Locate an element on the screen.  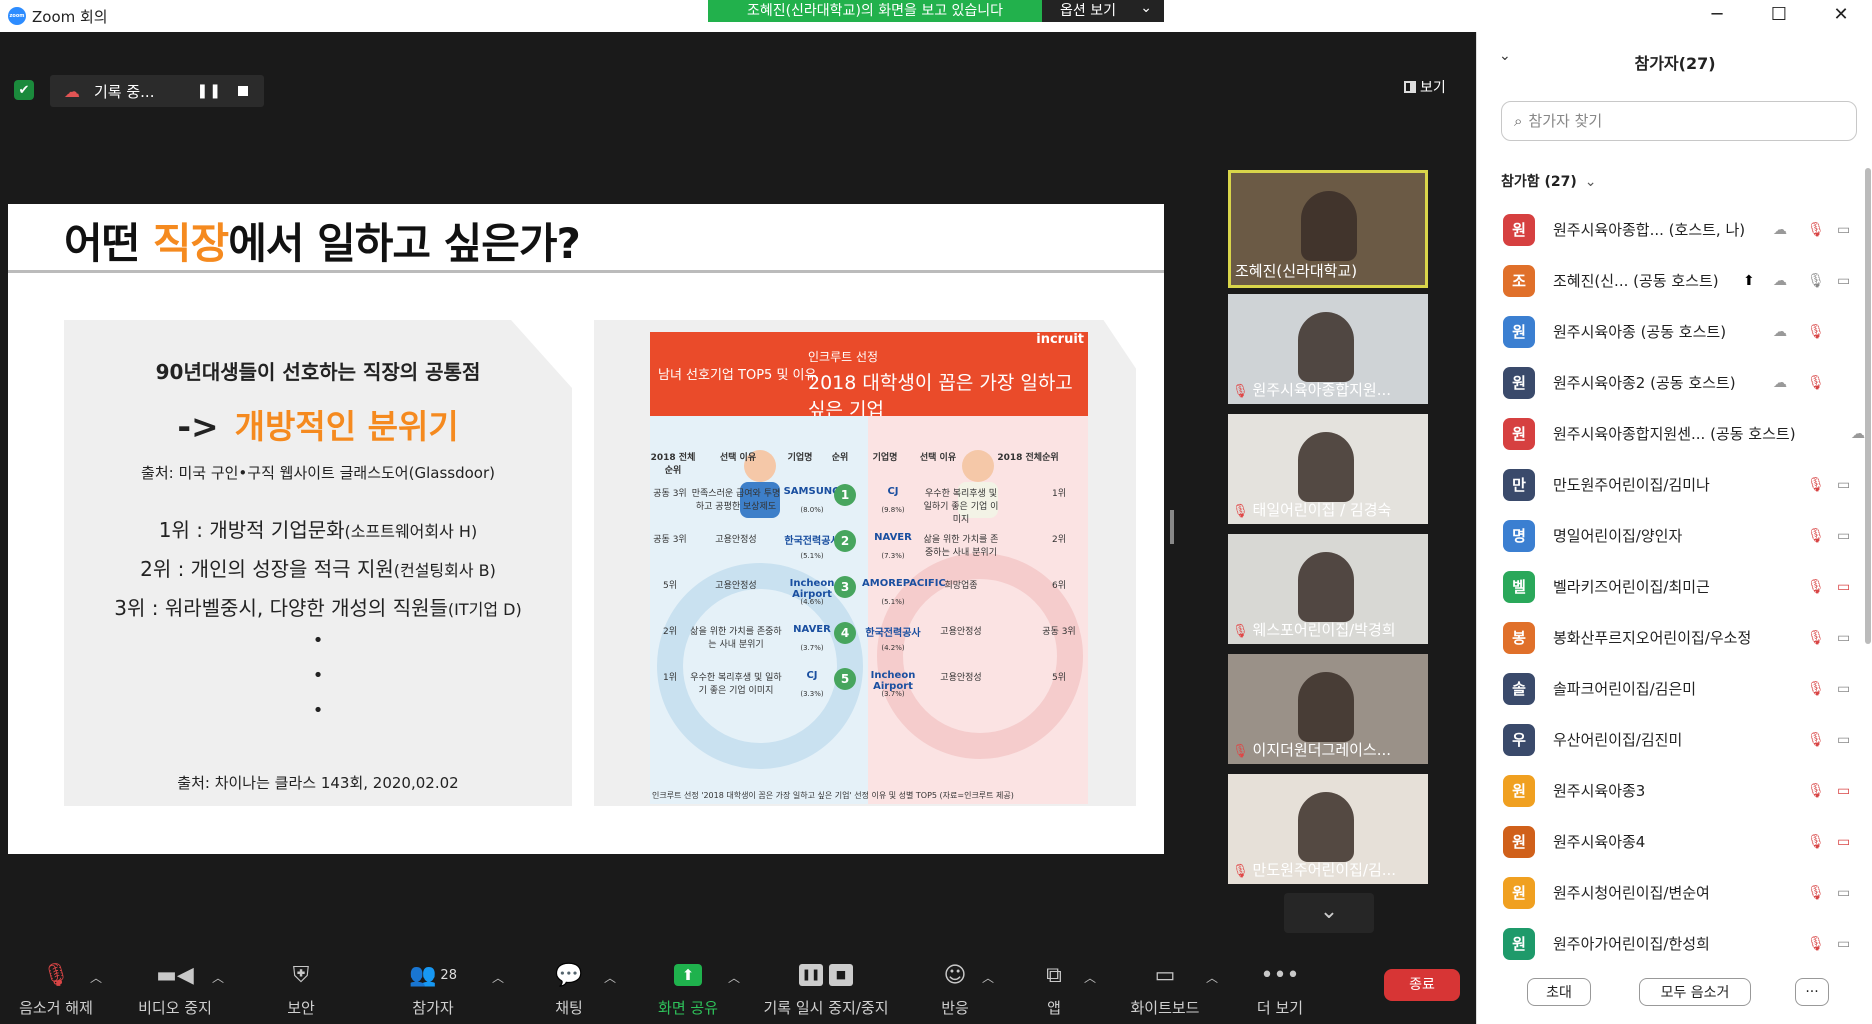
stop-video-button: ▬◀ 비디오 중지 is located at coordinates (175, 985).